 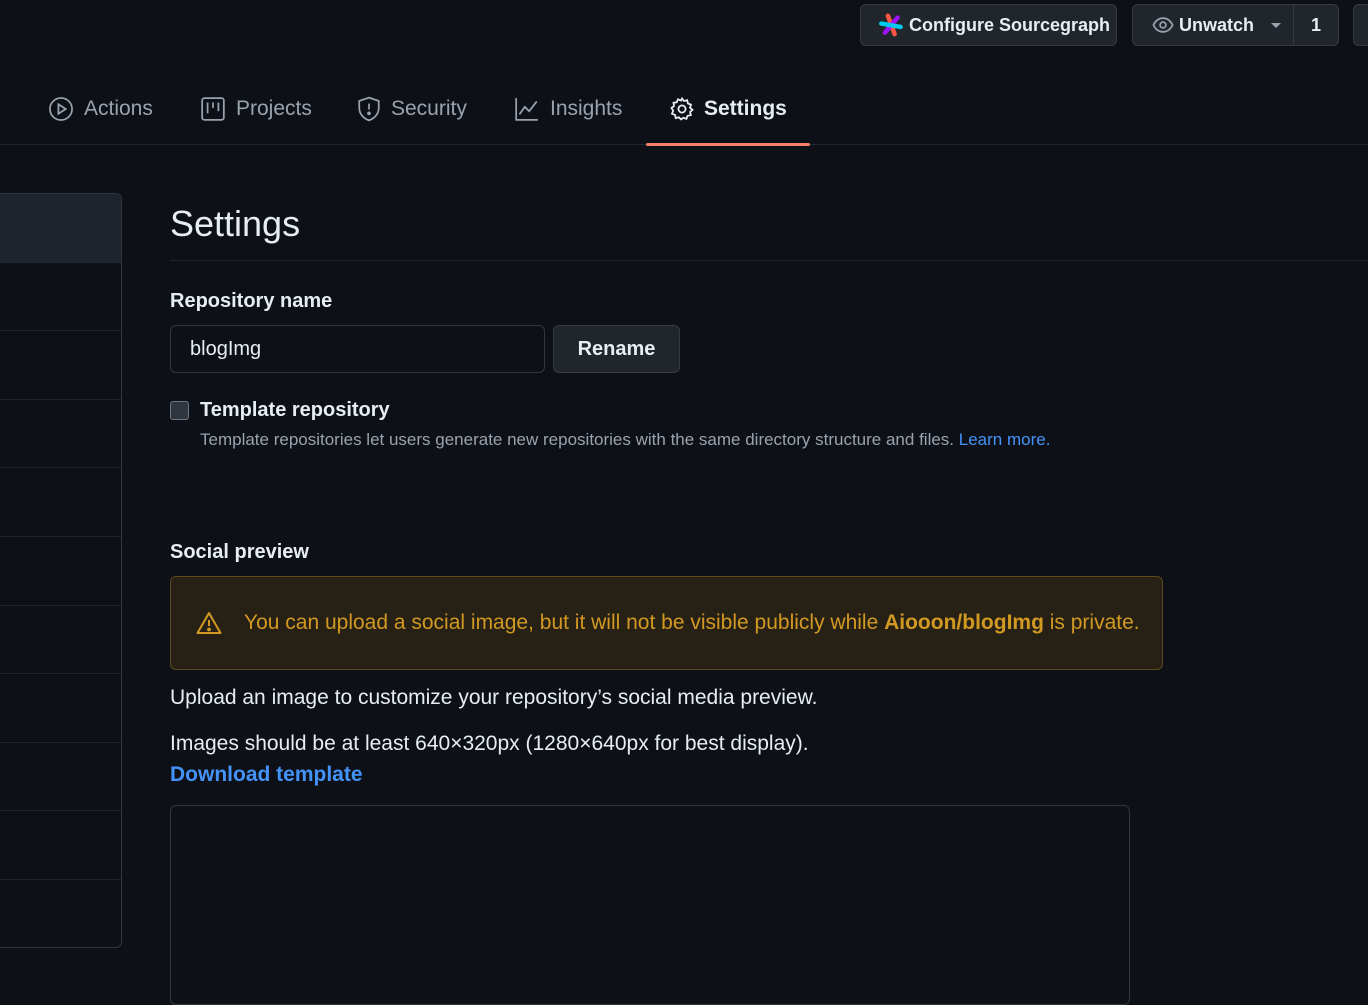 What do you see at coordinates (179, 410) in the screenshot?
I see `template-repository-checkbox` at bounding box center [179, 410].